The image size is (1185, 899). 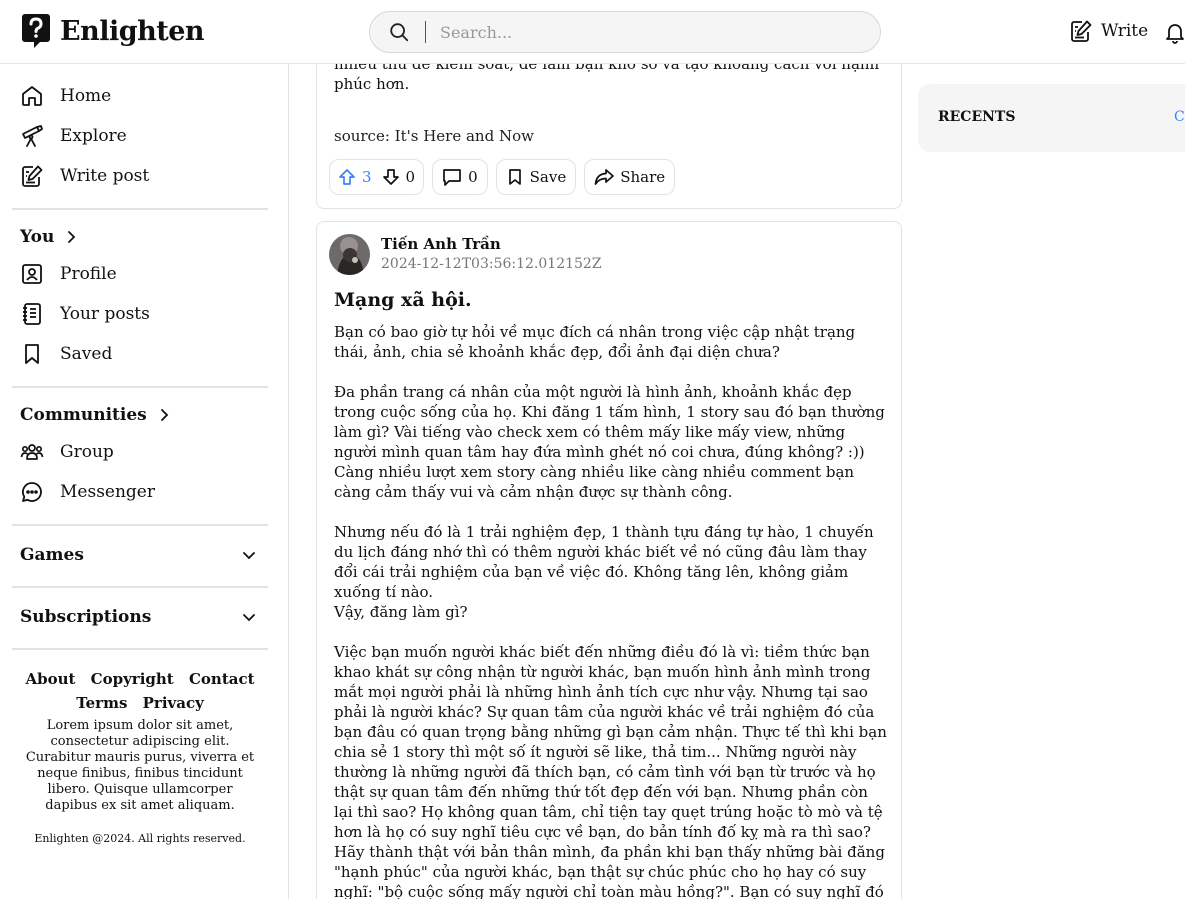 I want to click on subscriptions-section-header: Subscriptions, so click(x=138, y=617).